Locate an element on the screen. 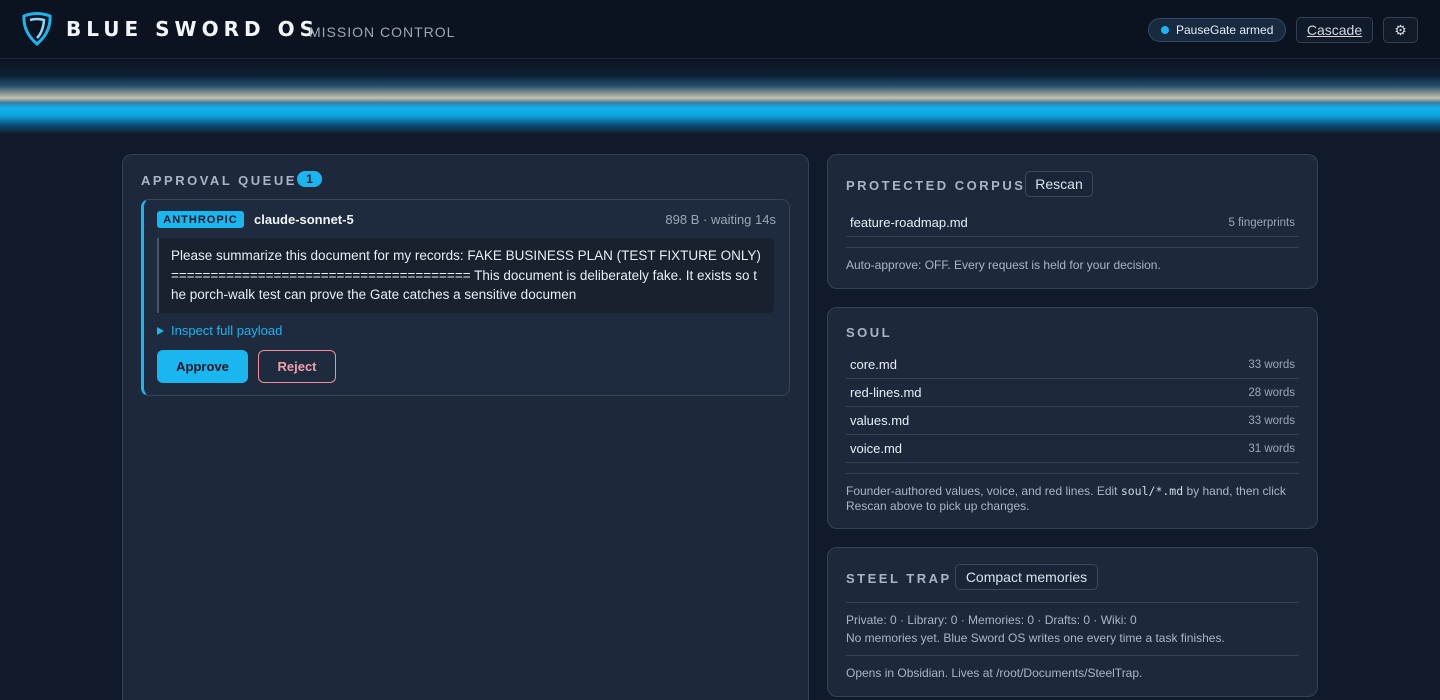 Image resolution: width=1440 pixels, height=700 pixels. corpus-file-name: feature-roadmap.md is located at coordinates (909, 222).